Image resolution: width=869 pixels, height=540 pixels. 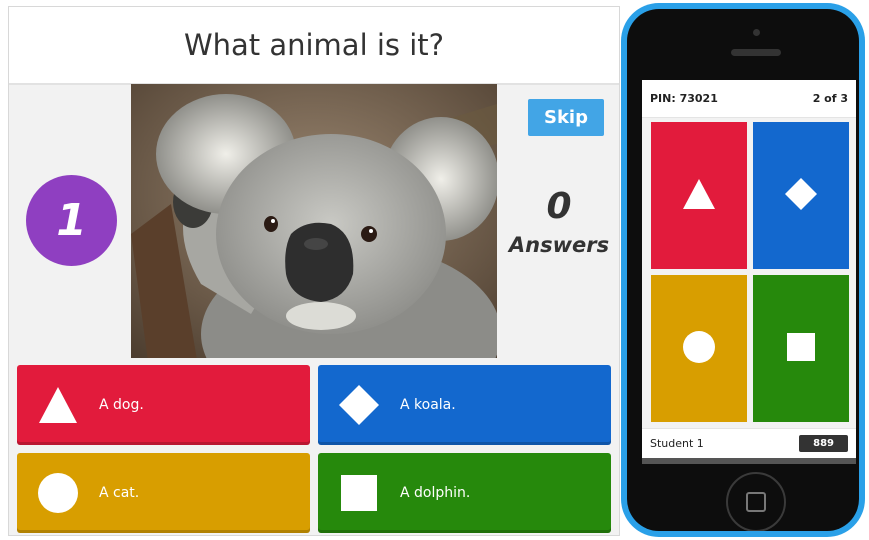 What do you see at coordinates (71, 220) in the screenshot?
I see `countdown-timer: 1` at bounding box center [71, 220].